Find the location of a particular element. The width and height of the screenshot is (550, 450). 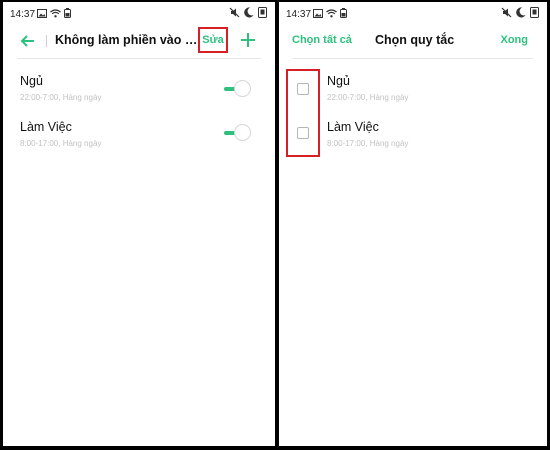

toolbar-separator is located at coordinates (46, 41).